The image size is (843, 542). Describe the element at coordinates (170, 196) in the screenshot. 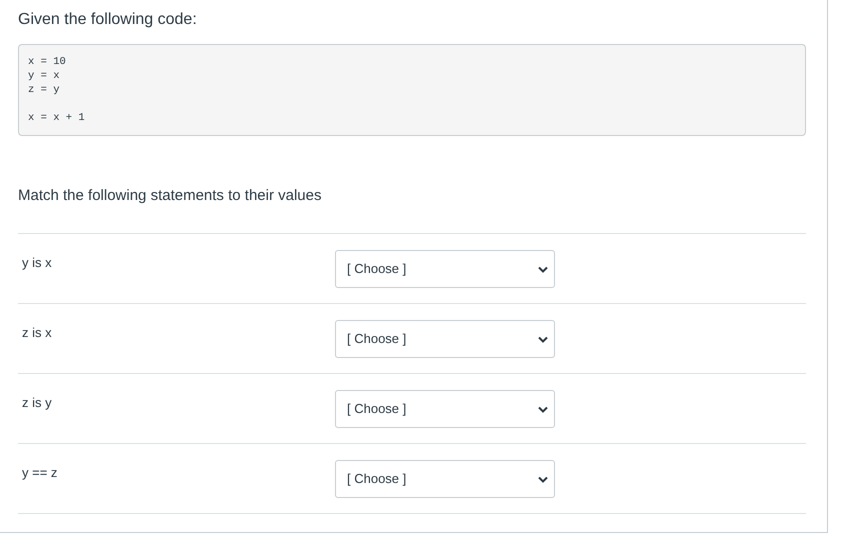

I see `match-prompt: Match the following statements to their values` at that location.